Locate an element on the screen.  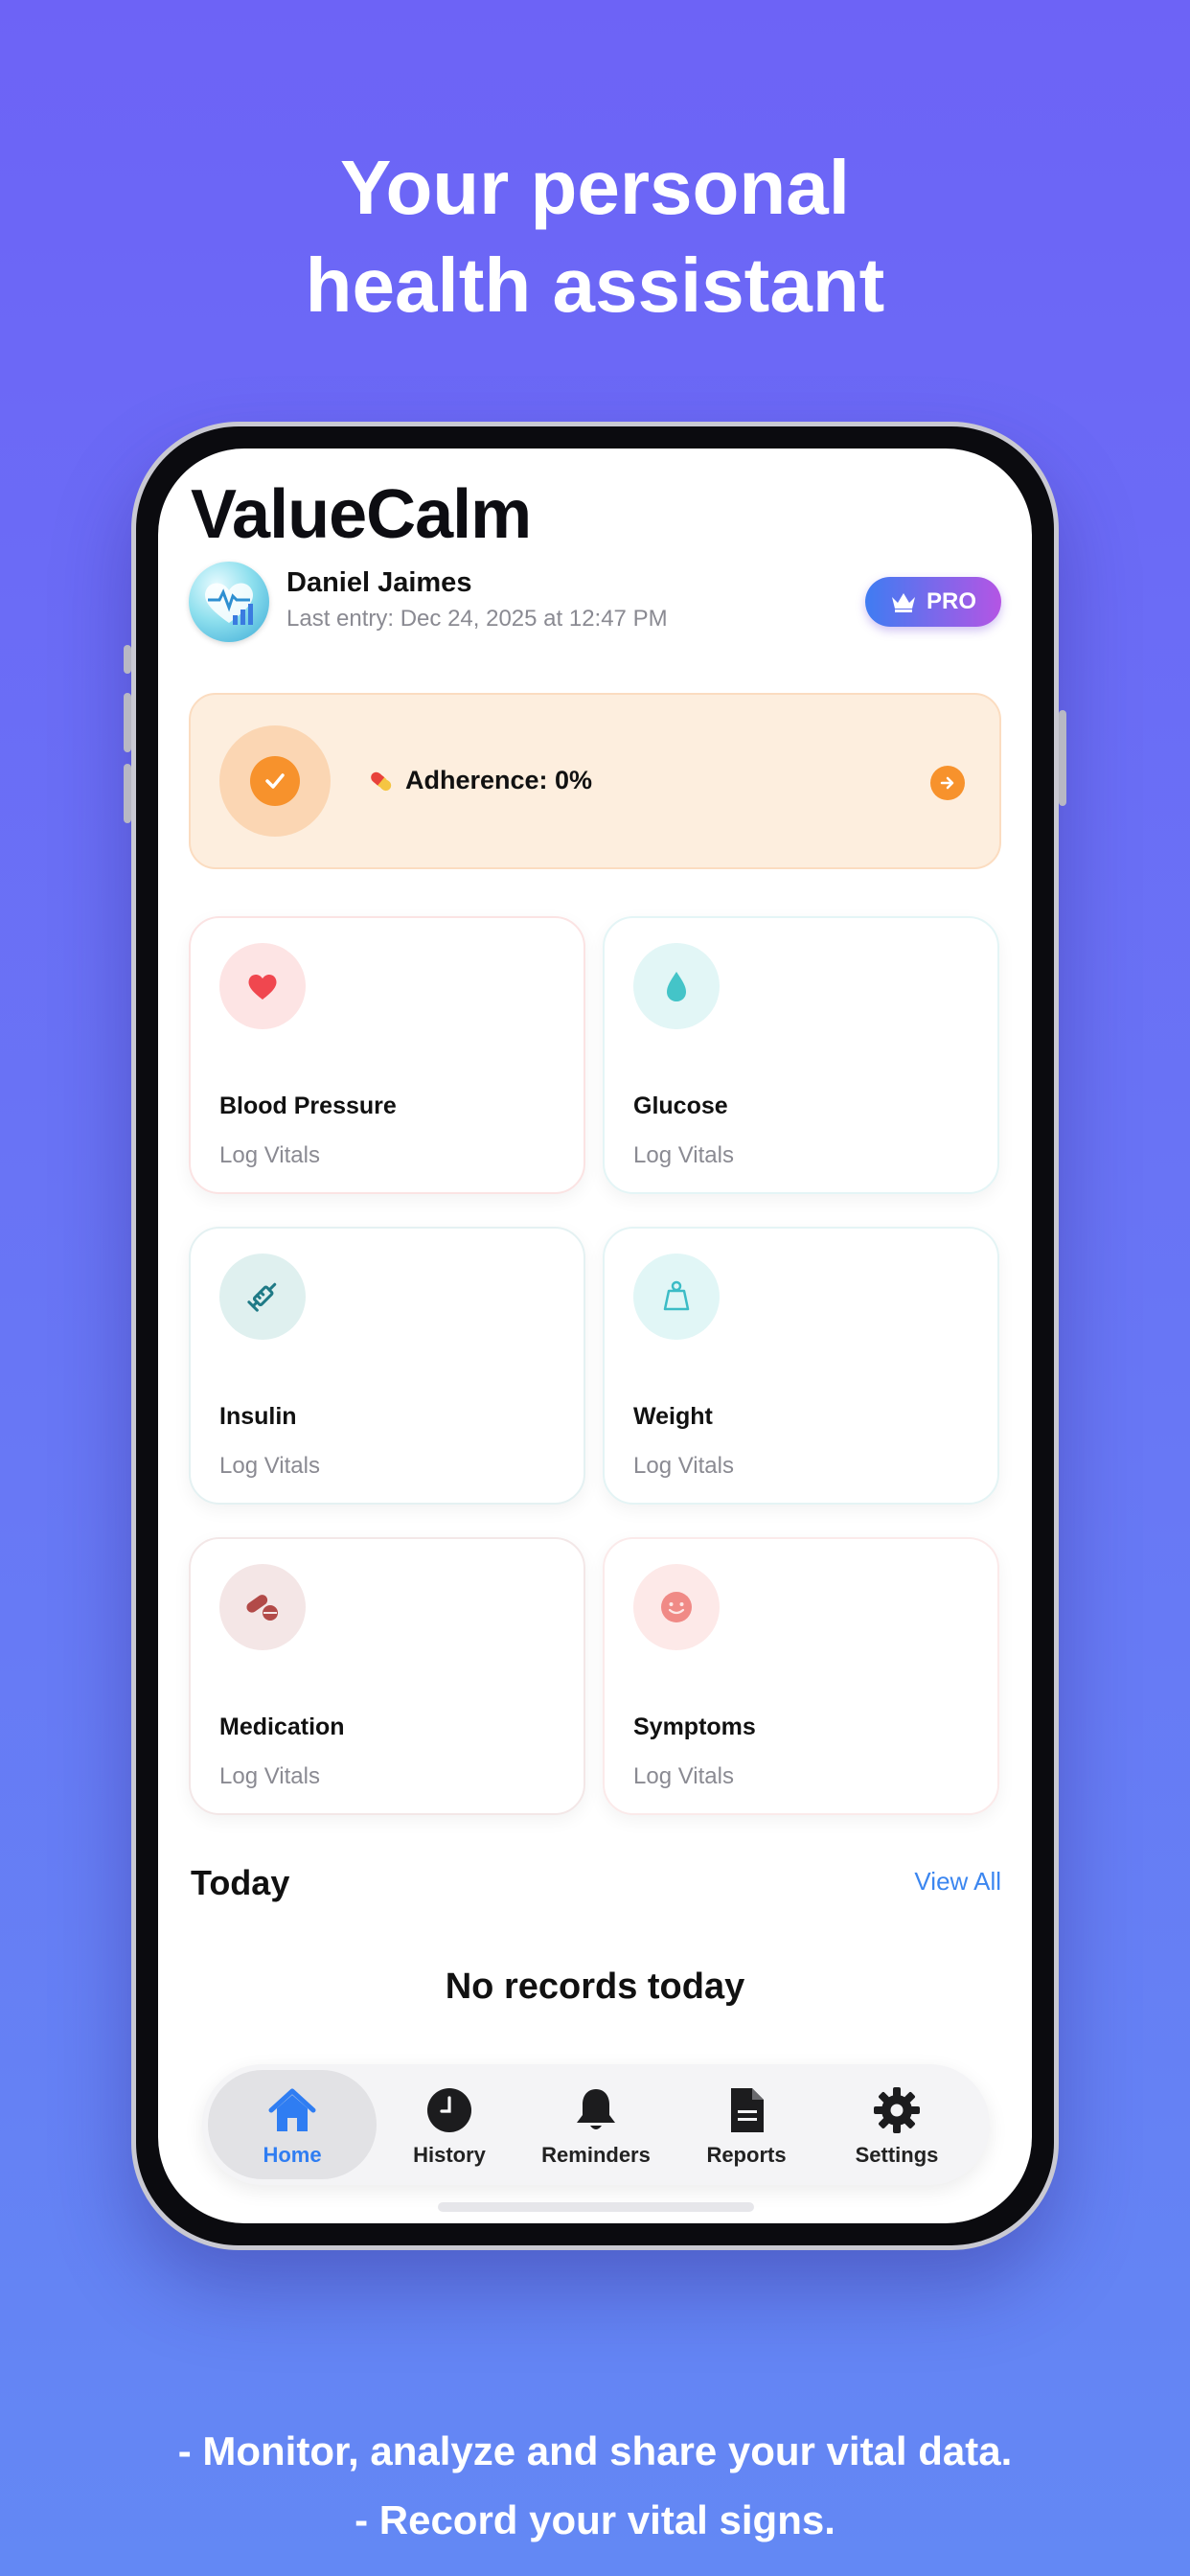
tab-history: History is located at coordinates (450, 2124).